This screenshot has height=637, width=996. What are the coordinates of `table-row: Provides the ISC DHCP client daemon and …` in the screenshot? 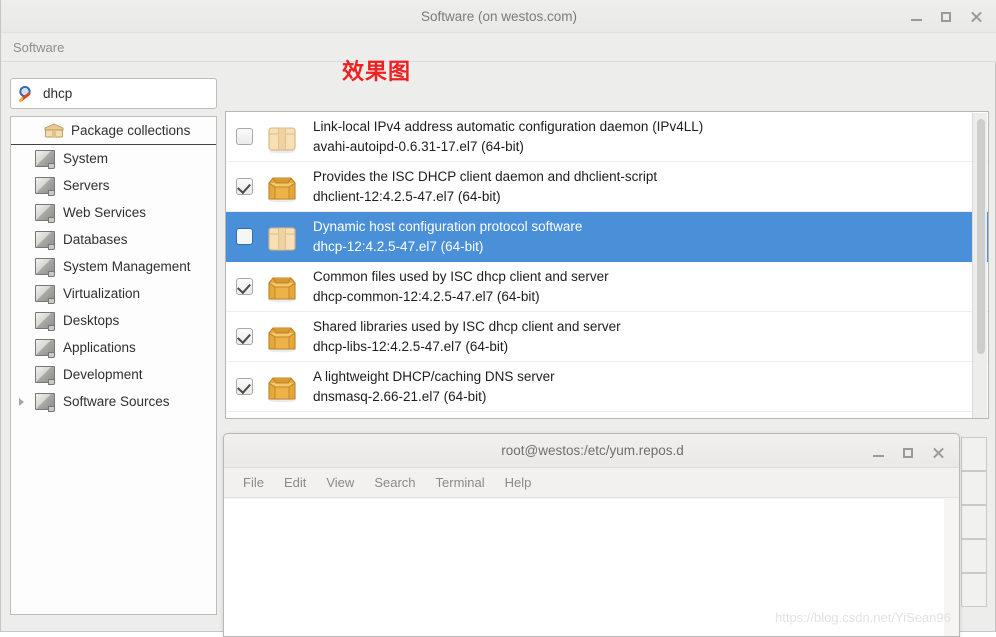 It's located at (607, 187).